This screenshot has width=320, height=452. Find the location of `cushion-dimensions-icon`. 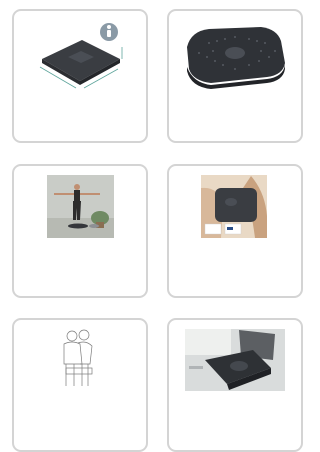

cushion-dimensions-icon is located at coordinates (81, 56).